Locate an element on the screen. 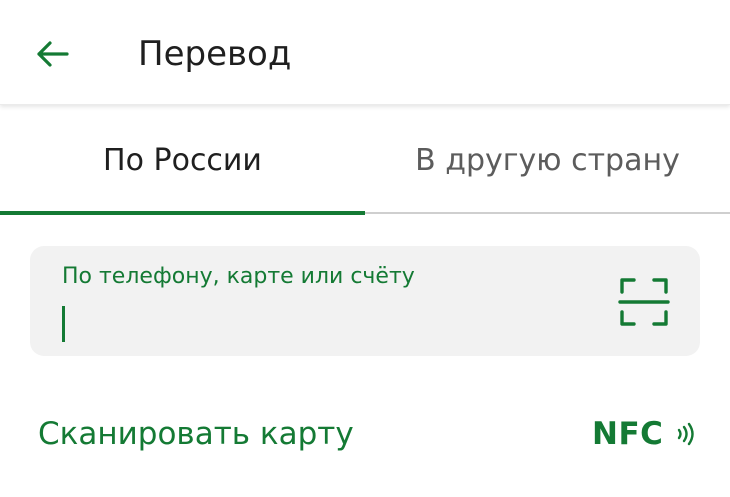 Image resolution: width=730 pixels, height=497 pixels. active-tab-indicator is located at coordinates (182, 213).